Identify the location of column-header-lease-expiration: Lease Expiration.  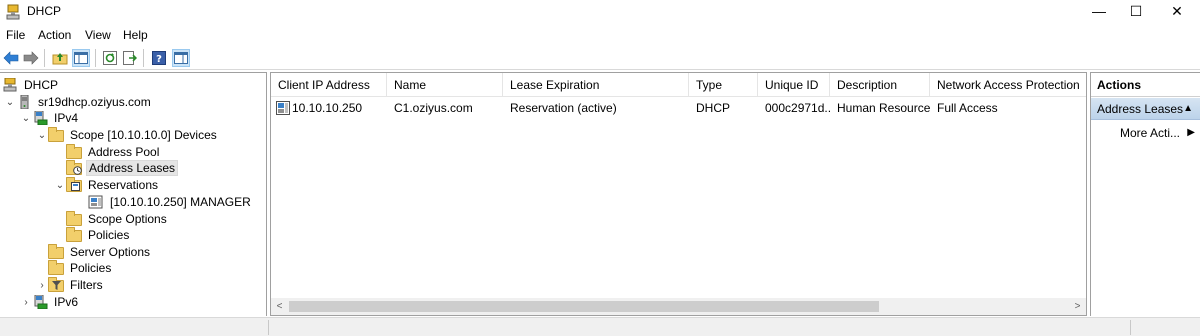
(596, 85).